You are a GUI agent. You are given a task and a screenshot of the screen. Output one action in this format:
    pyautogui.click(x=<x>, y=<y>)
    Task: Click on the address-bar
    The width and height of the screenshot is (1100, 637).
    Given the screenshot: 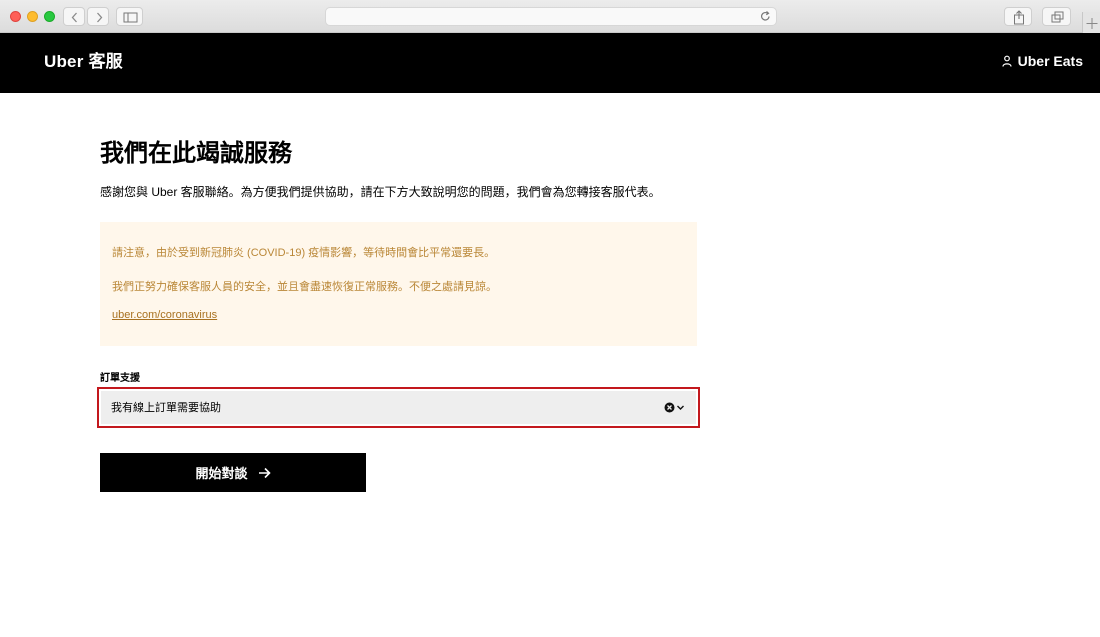 What is the action you would take?
    pyautogui.click(x=551, y=16)
    